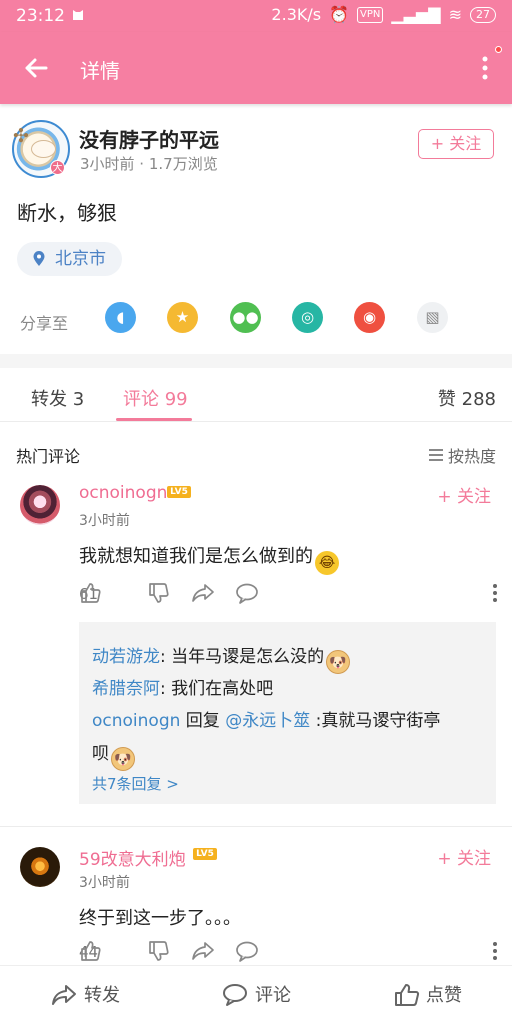 The image size is (512, 1024). What do you see at coordinates (203, 721) in the screenshot?
I see `reply-word: 回复` at bounding box center [203, 721].